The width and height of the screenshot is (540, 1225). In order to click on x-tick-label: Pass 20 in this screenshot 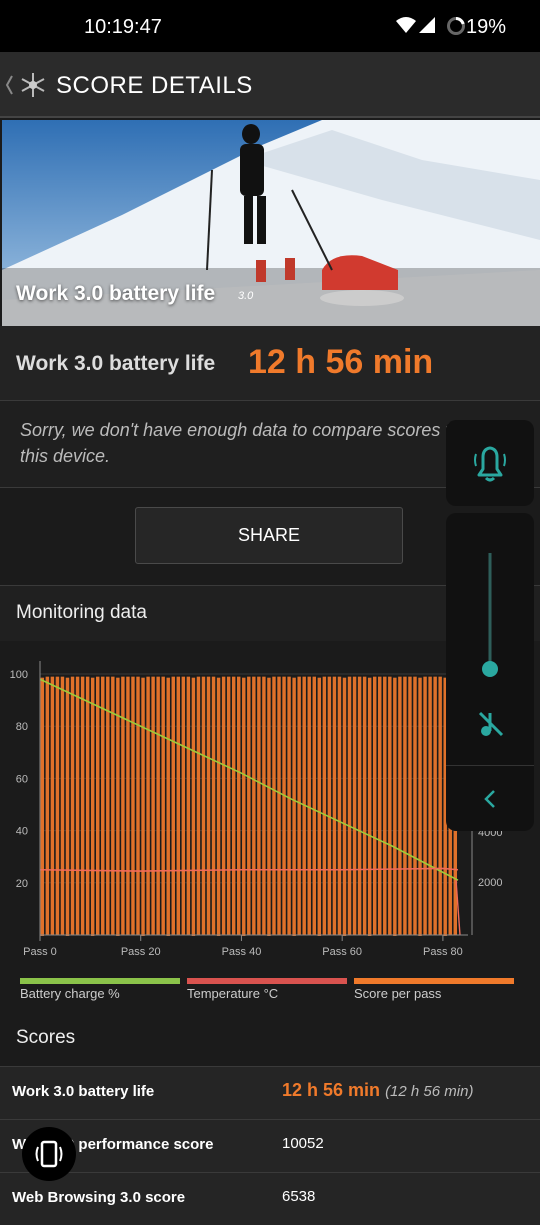, I will do `click(141, 952)`.